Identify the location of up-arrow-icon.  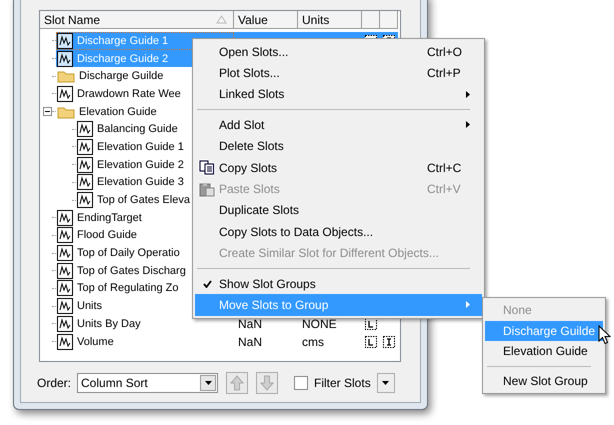
(237, 383).